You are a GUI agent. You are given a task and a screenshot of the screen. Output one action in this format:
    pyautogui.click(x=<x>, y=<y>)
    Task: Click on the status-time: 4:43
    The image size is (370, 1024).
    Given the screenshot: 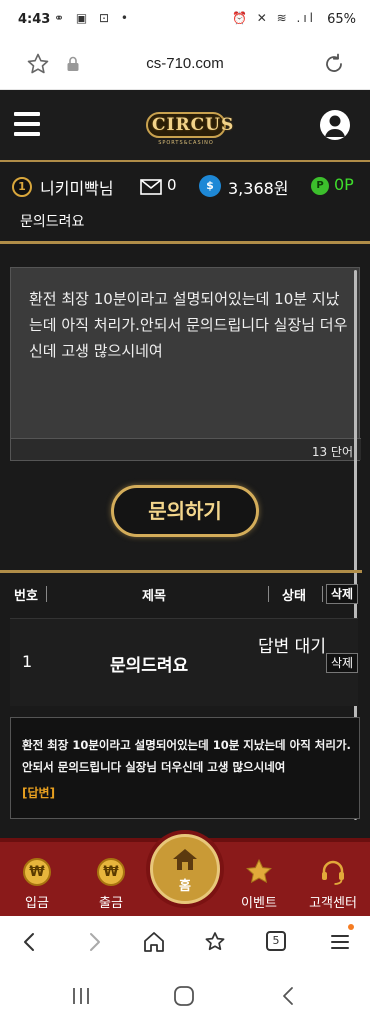 What is the action you would take?
    pyautogui.click(x=34, y=19)
    